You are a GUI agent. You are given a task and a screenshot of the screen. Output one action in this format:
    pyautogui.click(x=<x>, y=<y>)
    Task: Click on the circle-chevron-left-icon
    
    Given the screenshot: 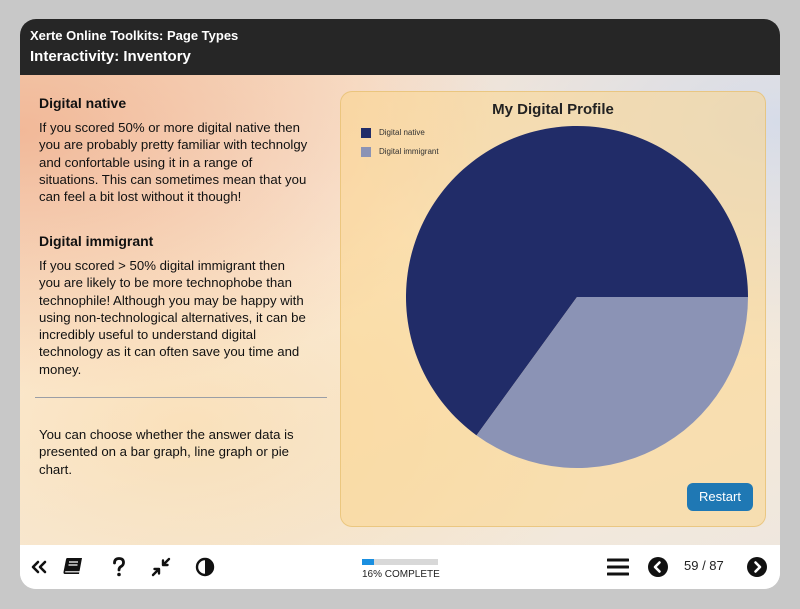 What is the action you would take?
    pyautogui.click(x=658, y=567)
    